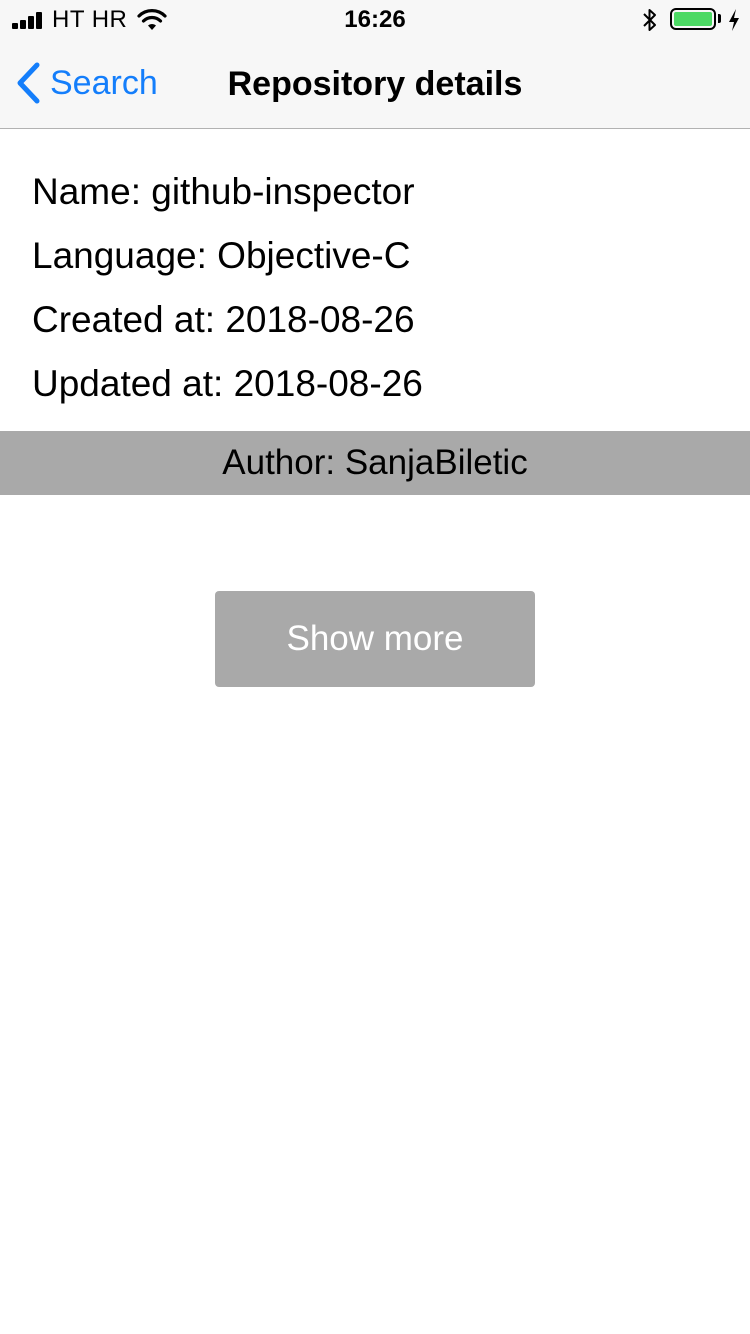  I want to click on bluetooth-icon, so click(649, 20).